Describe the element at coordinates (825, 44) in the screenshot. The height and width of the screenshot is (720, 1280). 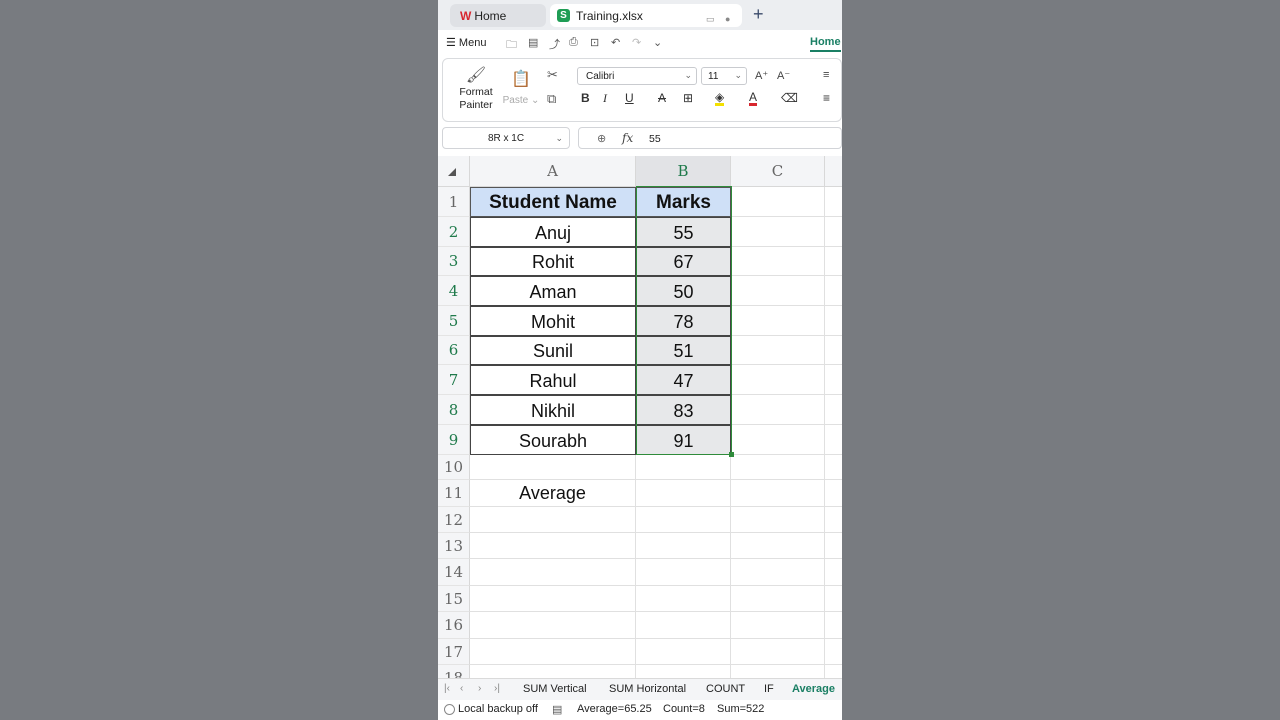
I see `ribbon-tab-home: Home` at that location.